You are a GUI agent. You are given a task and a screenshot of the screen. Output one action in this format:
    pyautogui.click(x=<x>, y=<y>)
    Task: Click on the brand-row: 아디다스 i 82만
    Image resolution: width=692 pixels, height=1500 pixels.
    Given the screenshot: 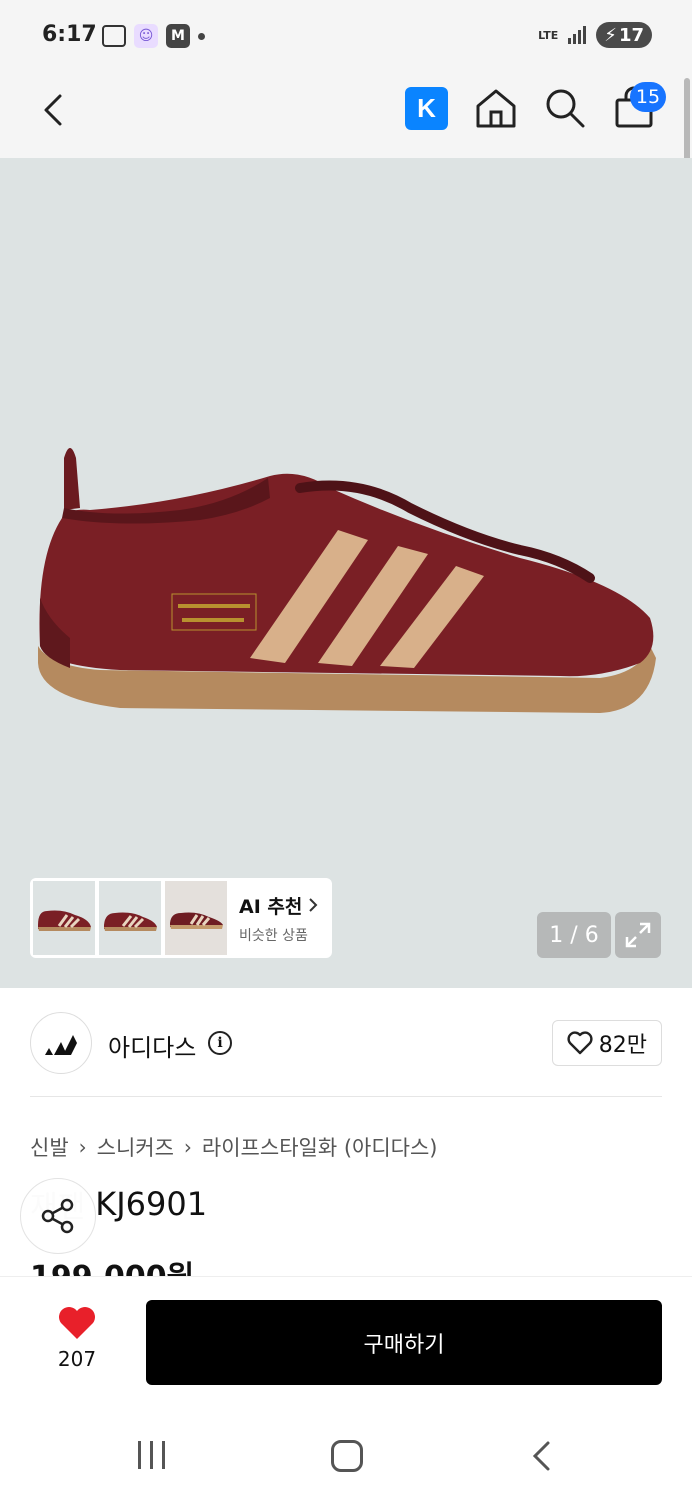 What is the action you would take?
    pyautogui.click(x=346, y=1043)
    